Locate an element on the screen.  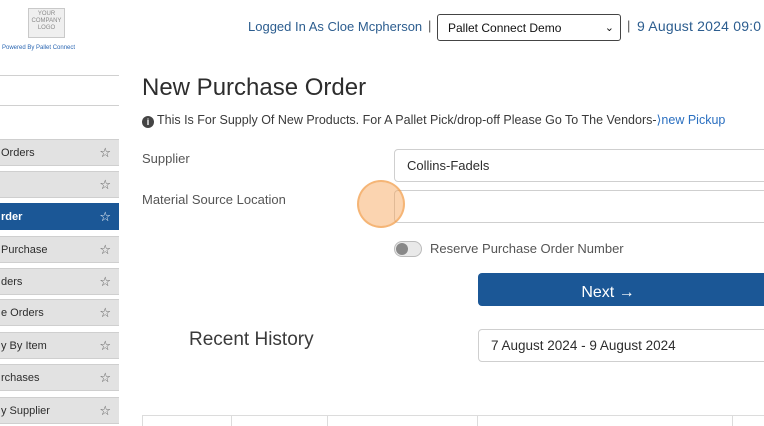
history-table-header is located at coordinates (453, 420).